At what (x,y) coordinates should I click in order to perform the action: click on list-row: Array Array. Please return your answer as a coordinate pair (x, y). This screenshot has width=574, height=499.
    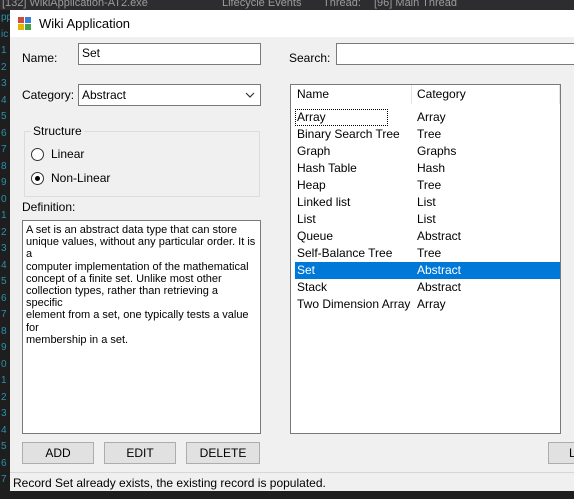
    Looking at the image, I should click on (370, 117).